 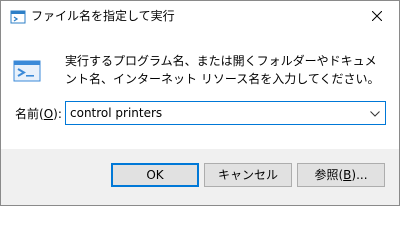 I want to click on open-input: control printers, so click(x=116, y=113).